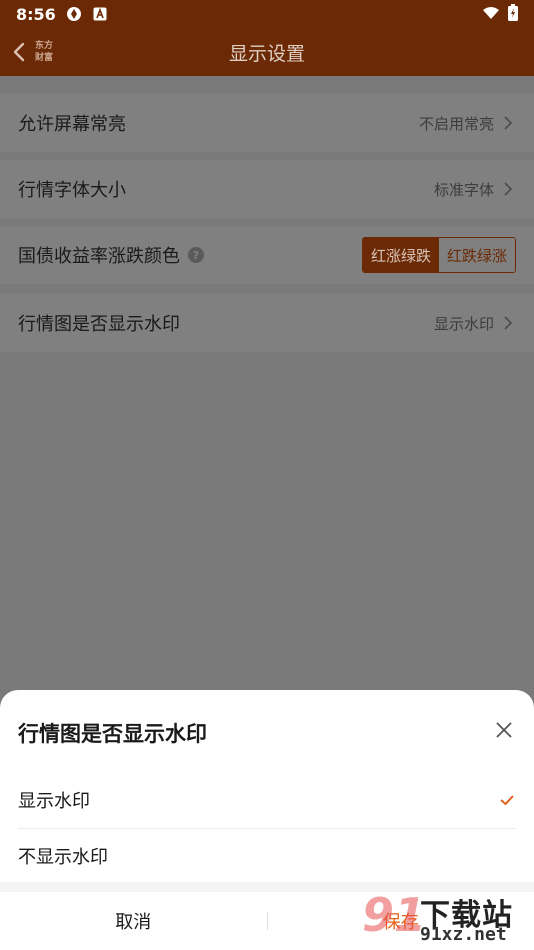 The image size is (534, 950). I want to click on app-logo: 东方财富, so click(43, 52).